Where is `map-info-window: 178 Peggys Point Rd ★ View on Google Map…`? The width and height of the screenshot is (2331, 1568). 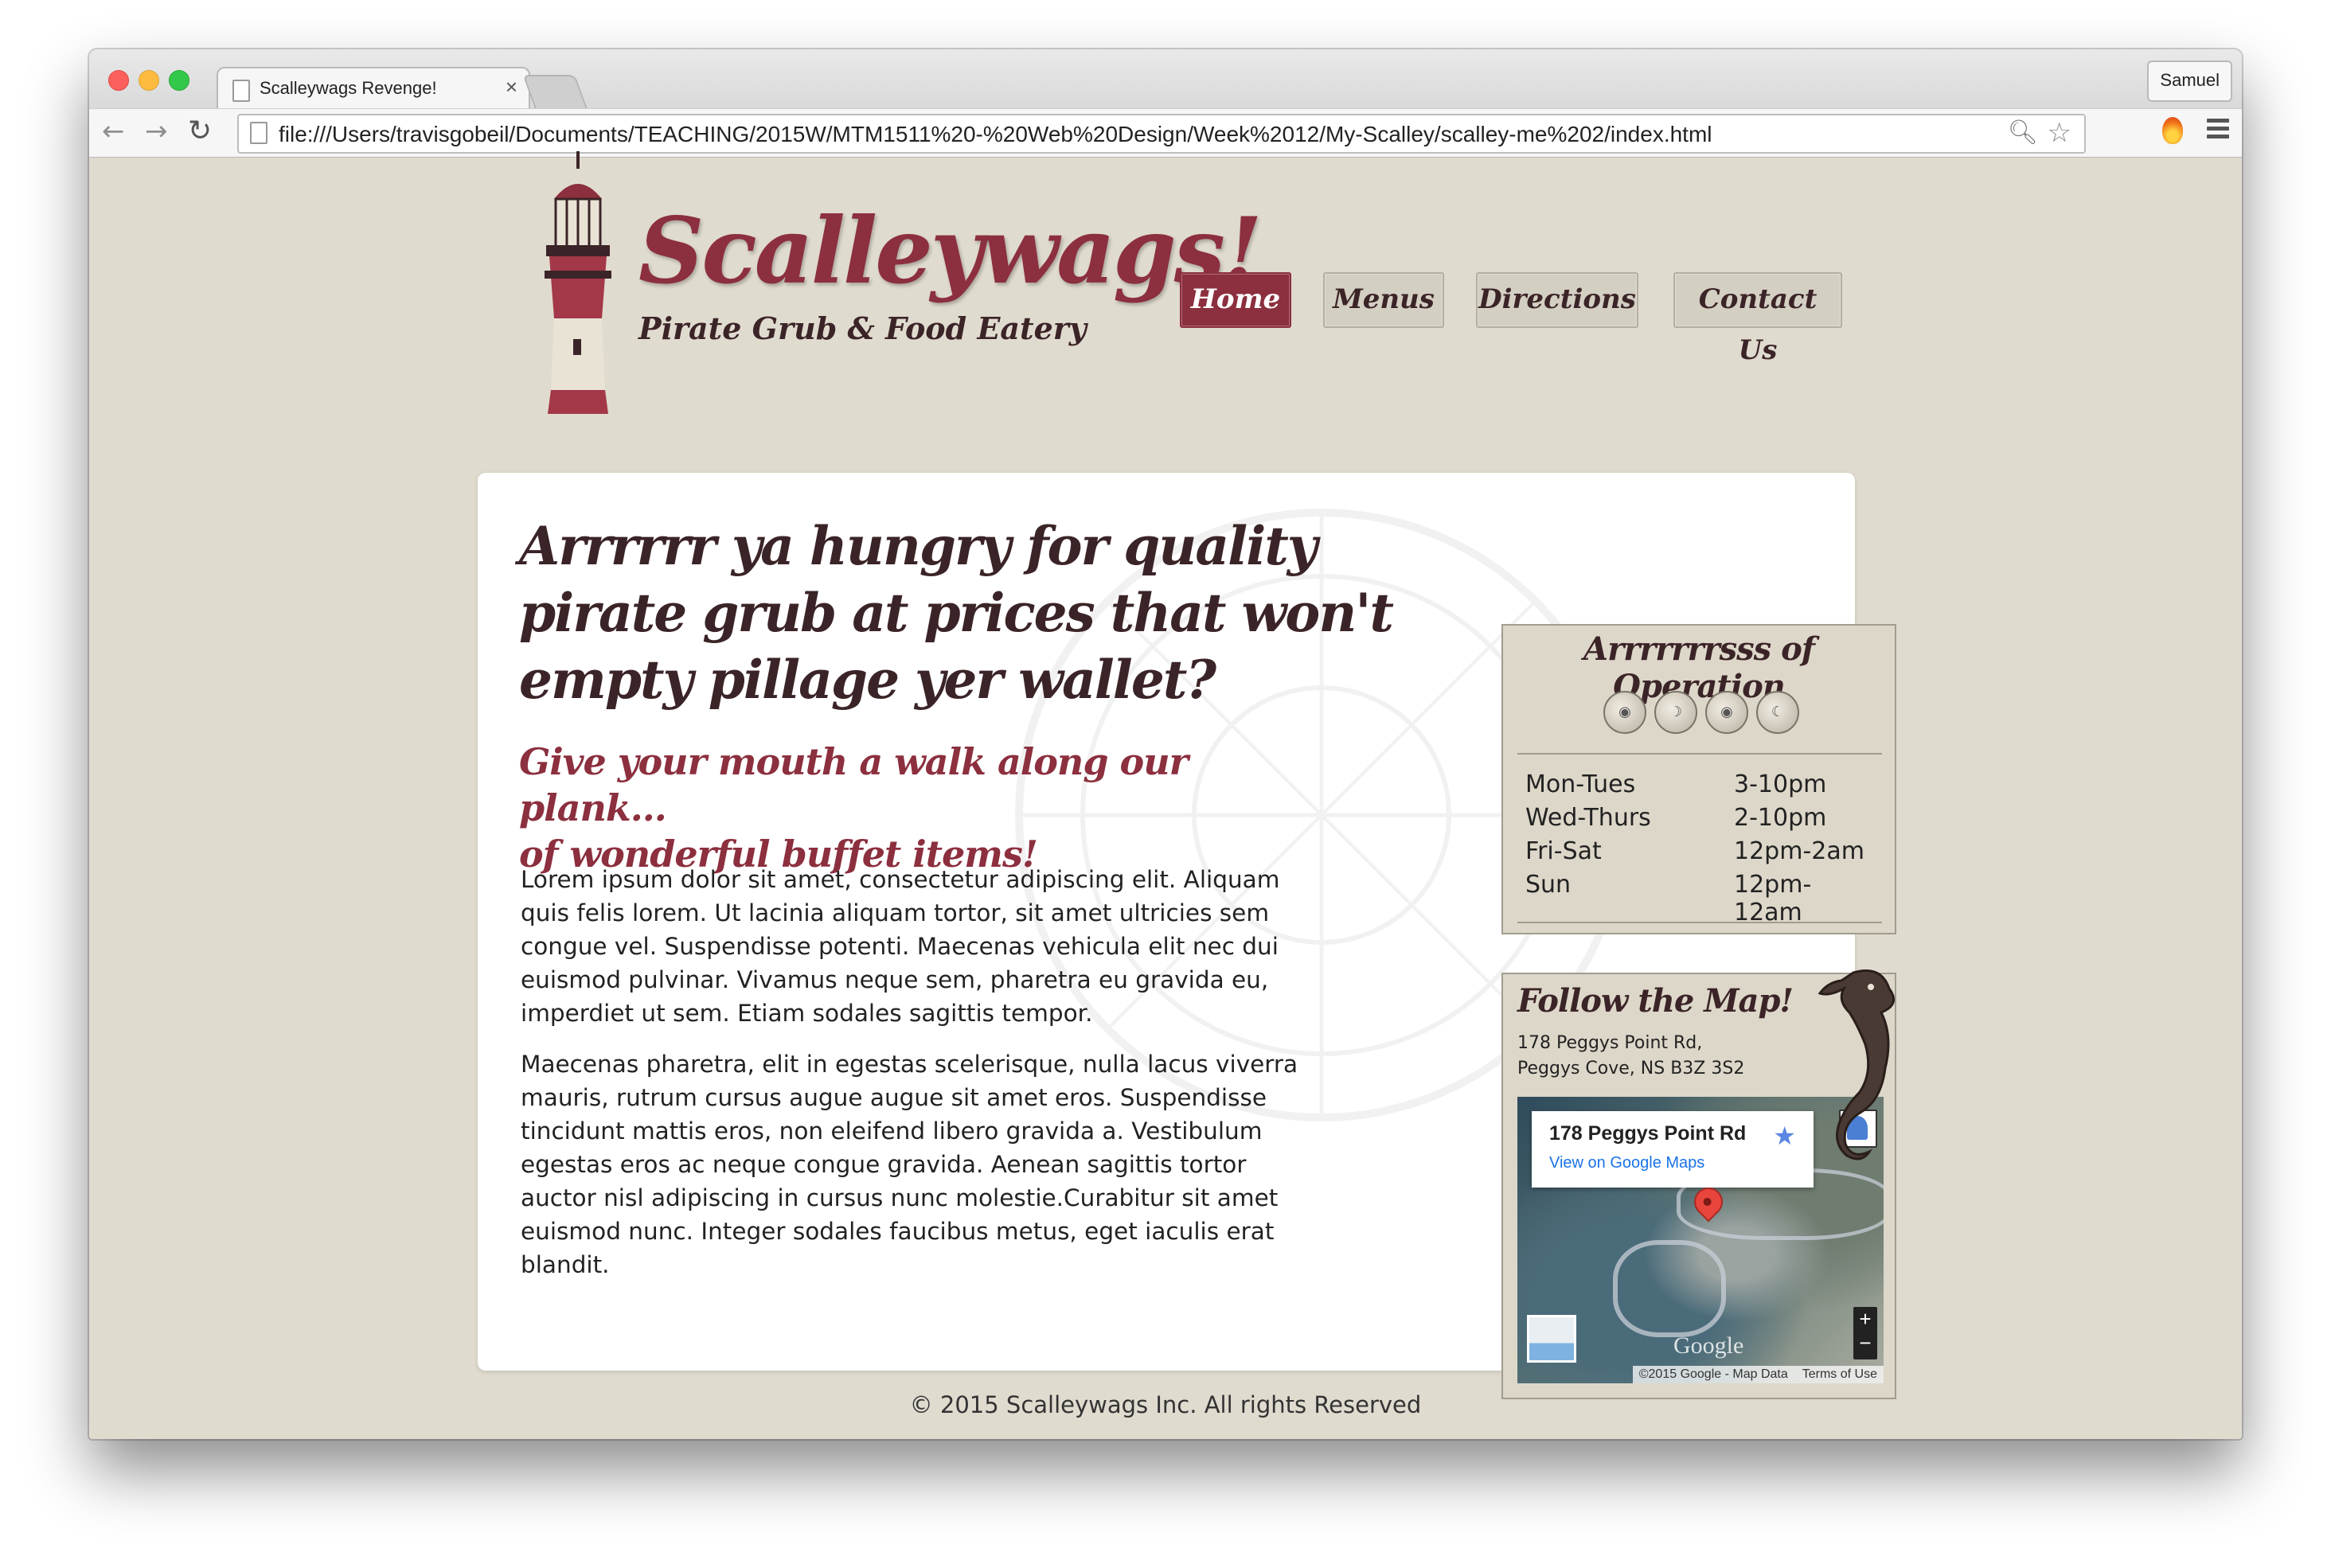 map-info-window: 178 Peggys Point Rd ★ View on Google Map… is located at coordinates (1673, 1149).